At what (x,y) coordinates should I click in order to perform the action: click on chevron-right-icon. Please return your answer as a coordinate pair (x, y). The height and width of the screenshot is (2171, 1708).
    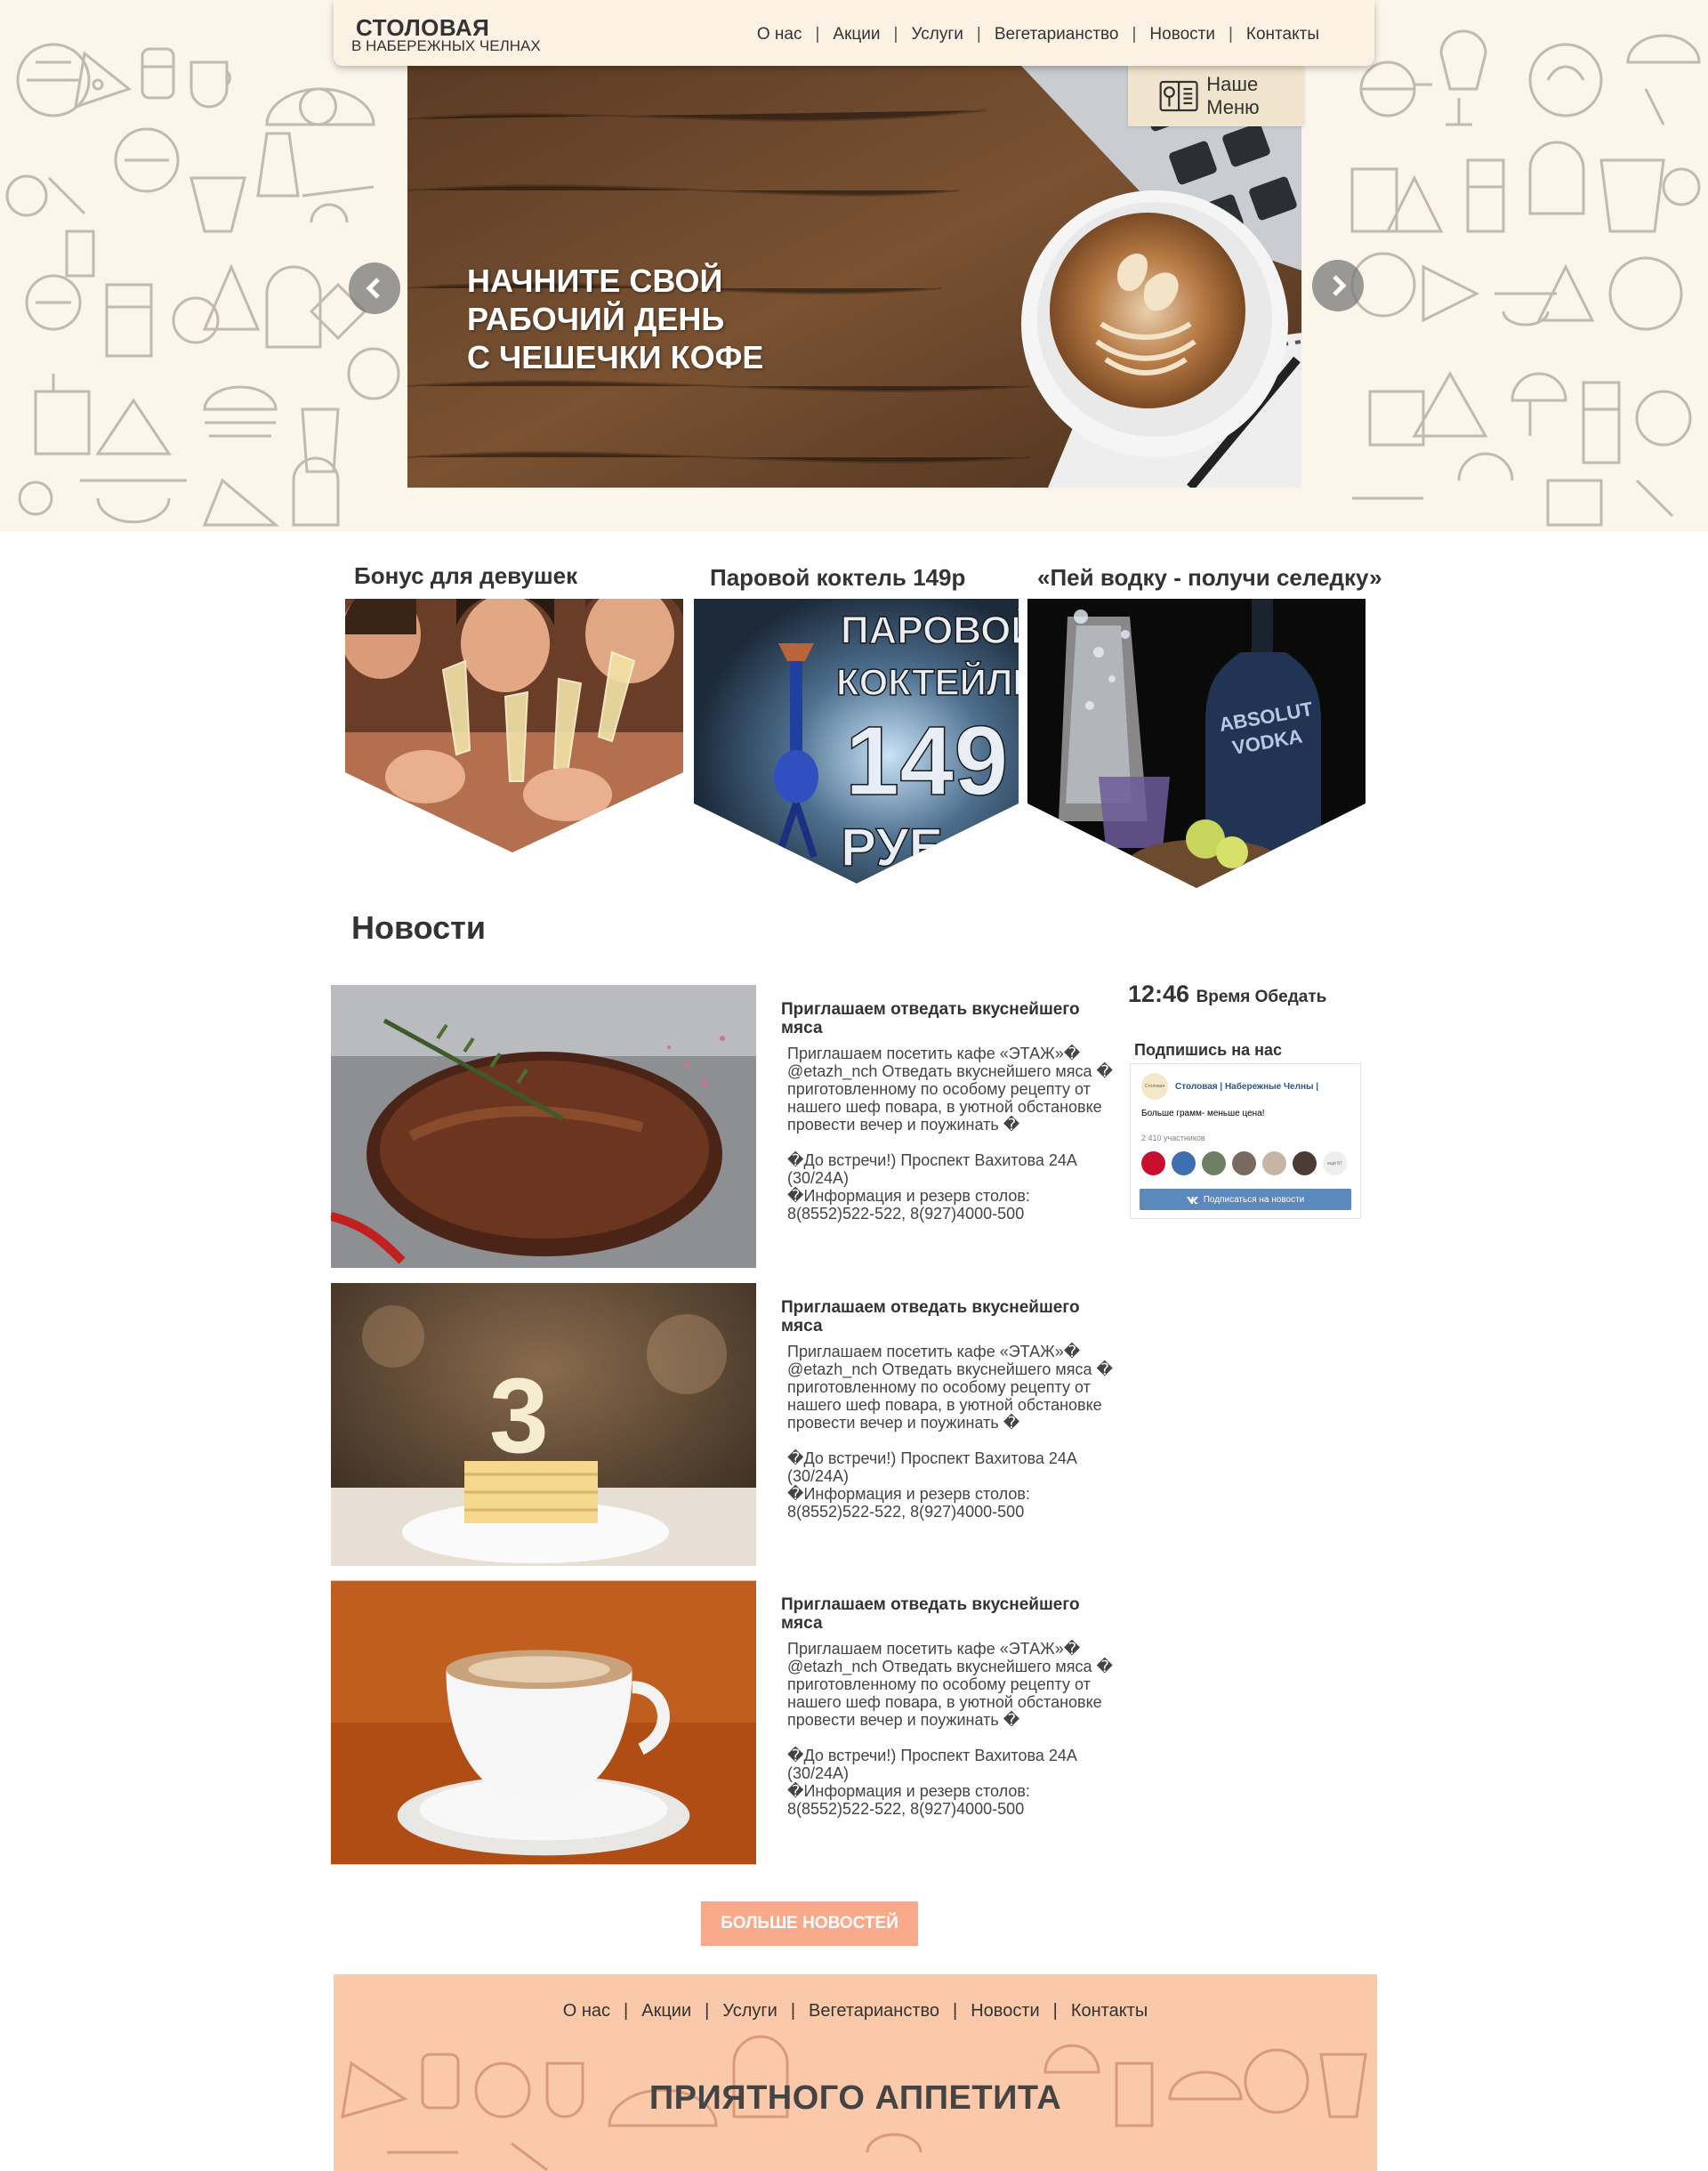
    Looking at the image, I should click on (1340, 285).